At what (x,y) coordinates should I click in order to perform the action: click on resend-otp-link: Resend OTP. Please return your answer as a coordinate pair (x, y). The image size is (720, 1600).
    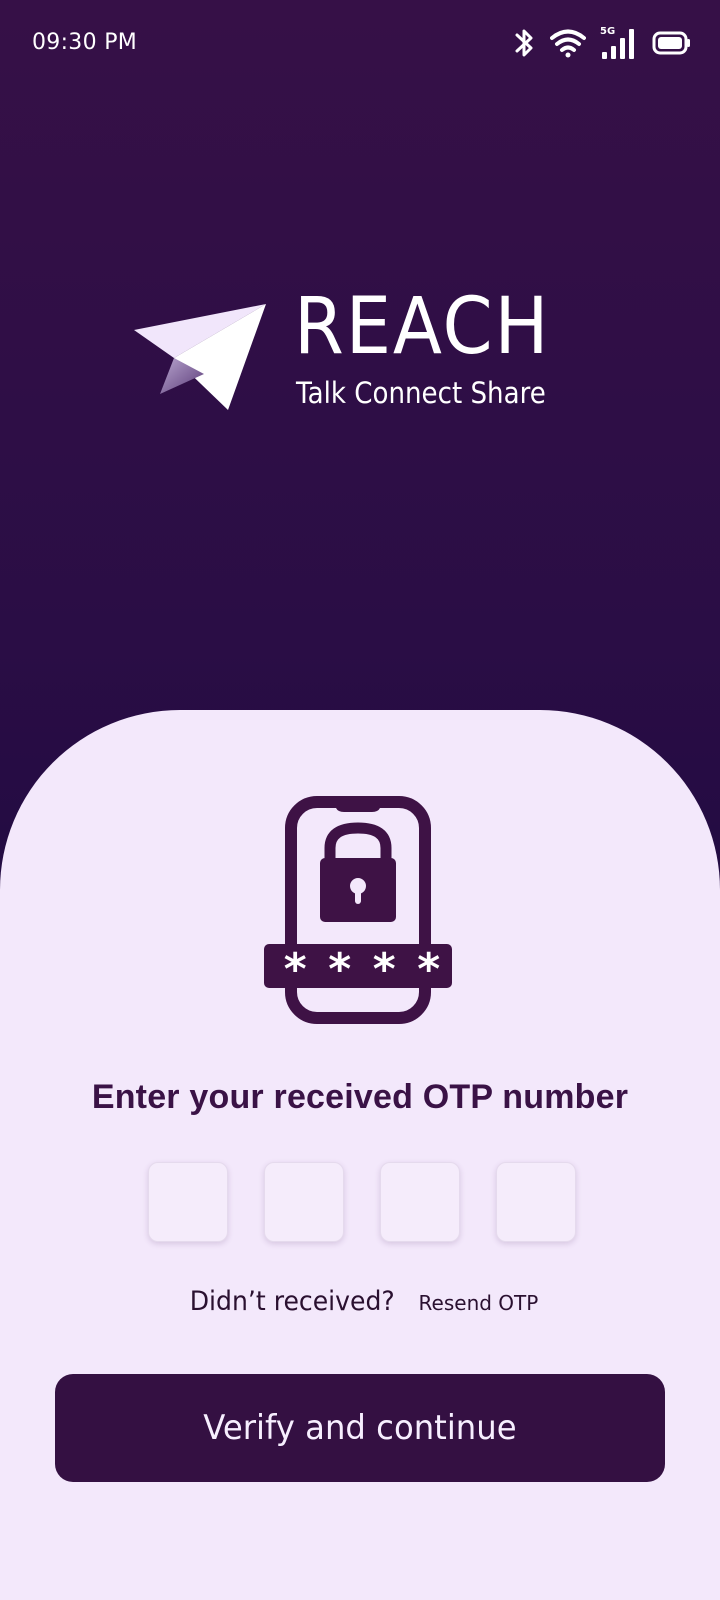
    Looking at the image, I should click on (479, 1303).